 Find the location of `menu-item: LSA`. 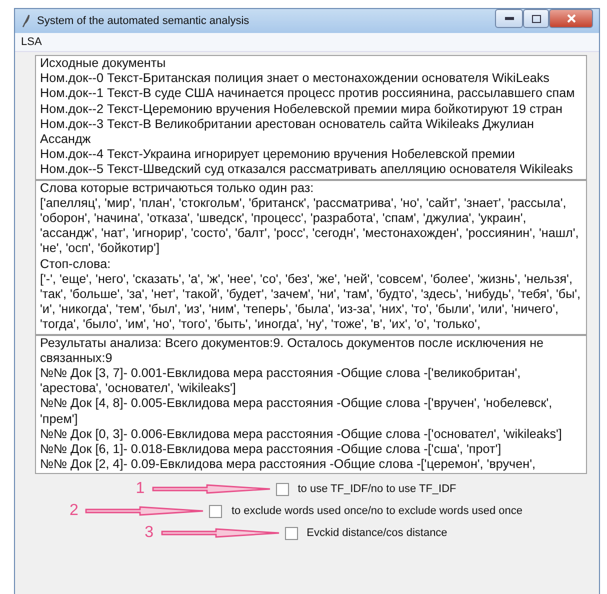

menu-item: LSA is located at coordinates (31, 42).